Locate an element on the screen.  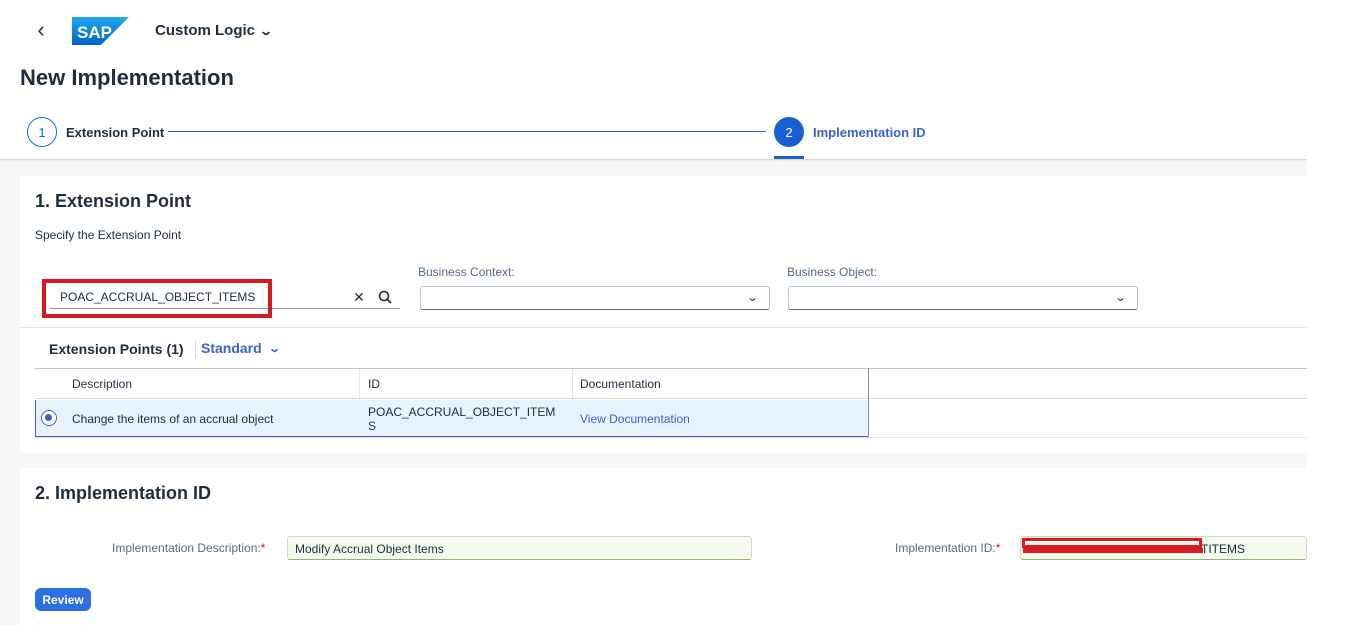
implementation-id-label: Implementation ID:* is located at coordinates (947, 548).